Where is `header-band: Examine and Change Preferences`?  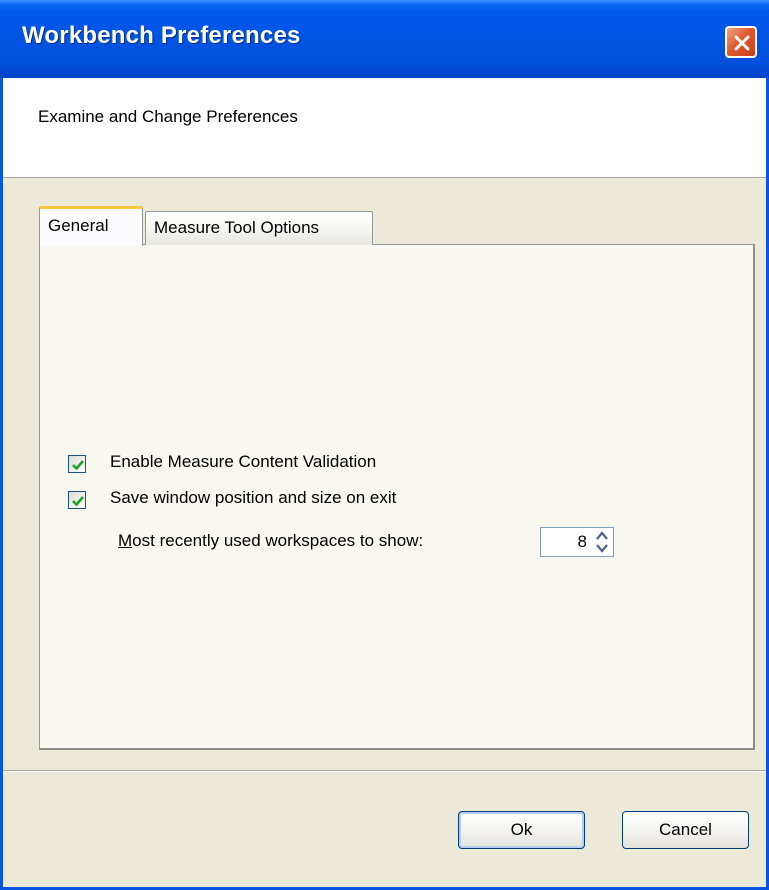
header-band: Examine and Change Preferences is located at coordinates (384, 128).